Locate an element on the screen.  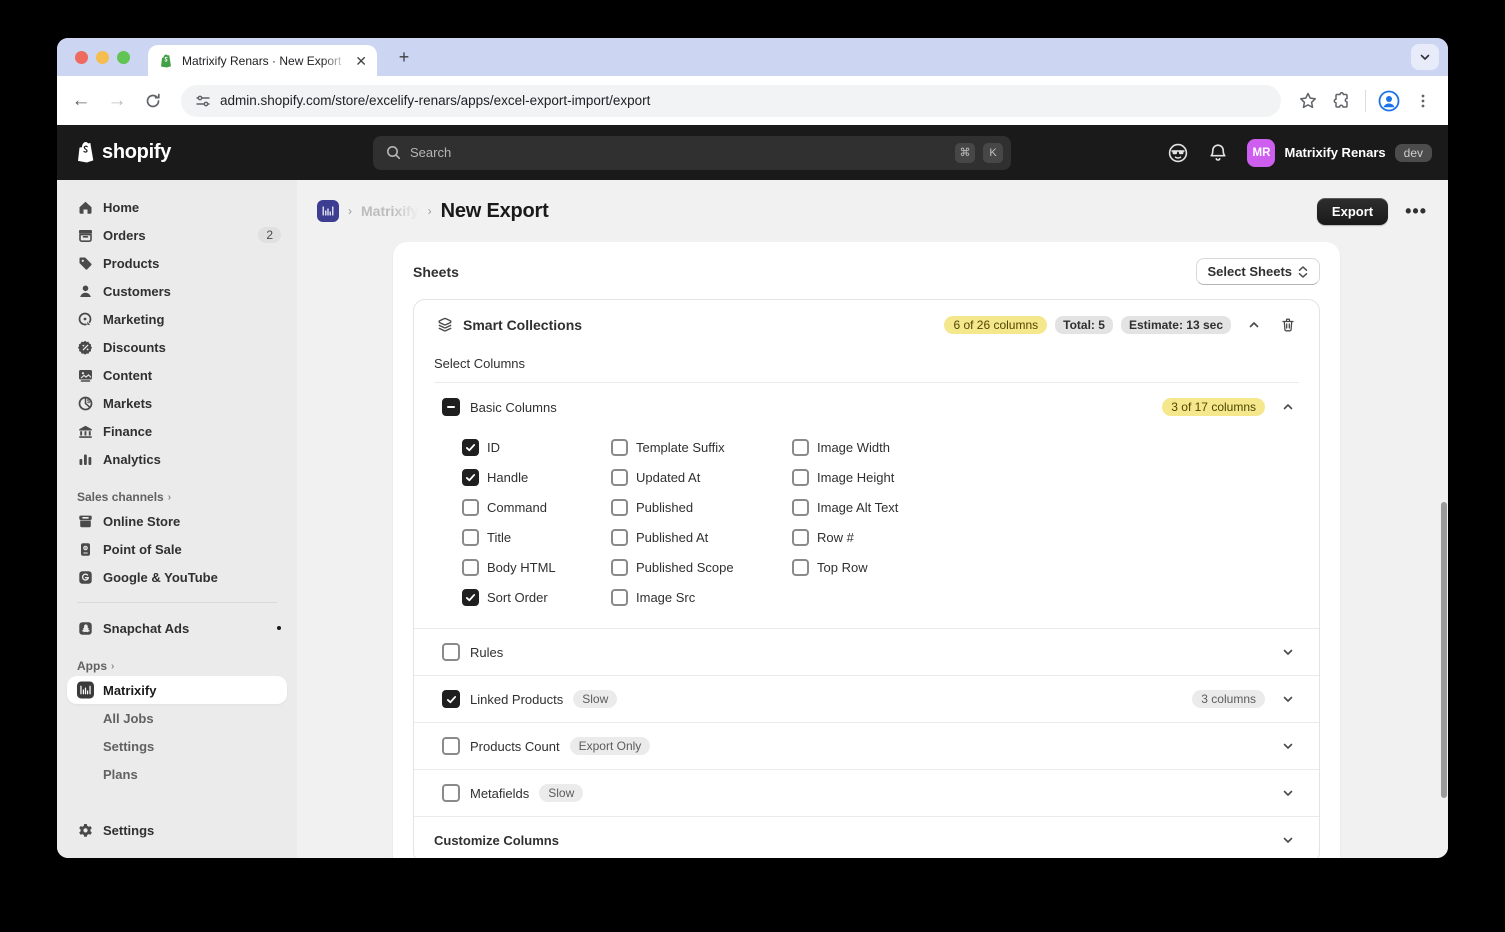
column-option-image-height: Image Height is located at coordinates (1055, 477).